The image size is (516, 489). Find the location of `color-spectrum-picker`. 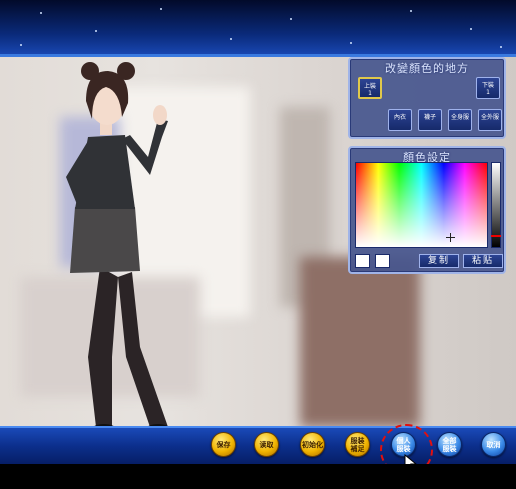

color-spectrum-picker is located at coordinates (421, 205).